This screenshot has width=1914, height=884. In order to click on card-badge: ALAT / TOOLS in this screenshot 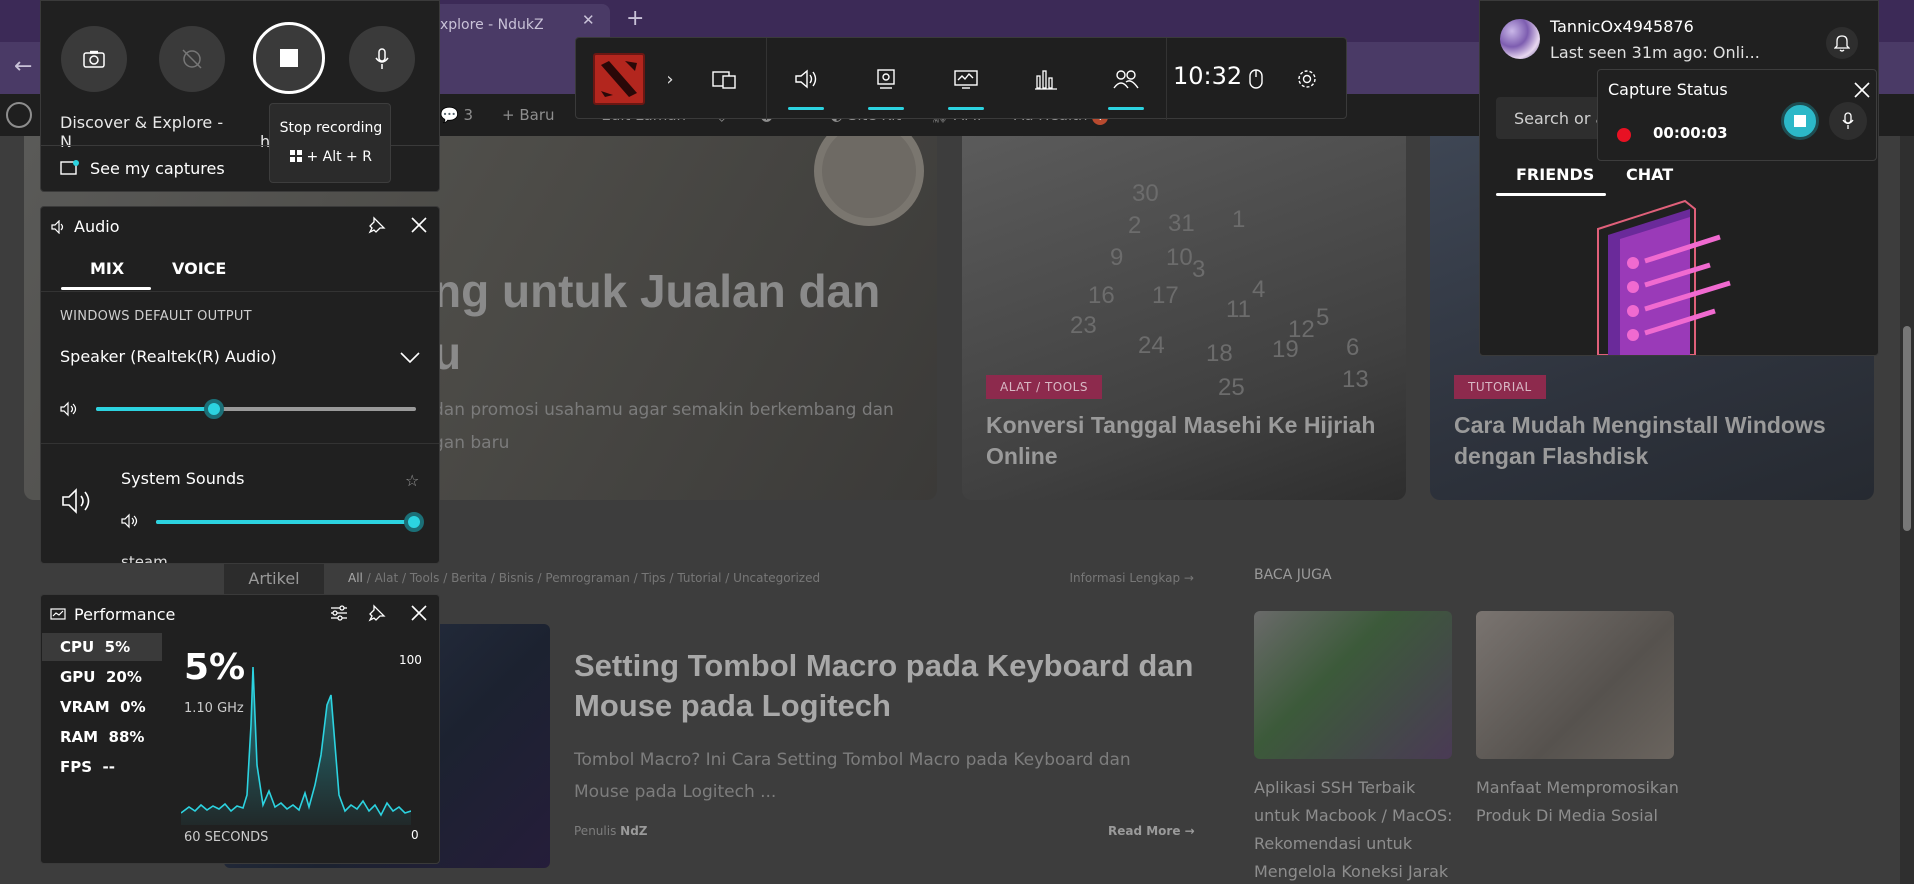, I will do `click(1044, 387)`.